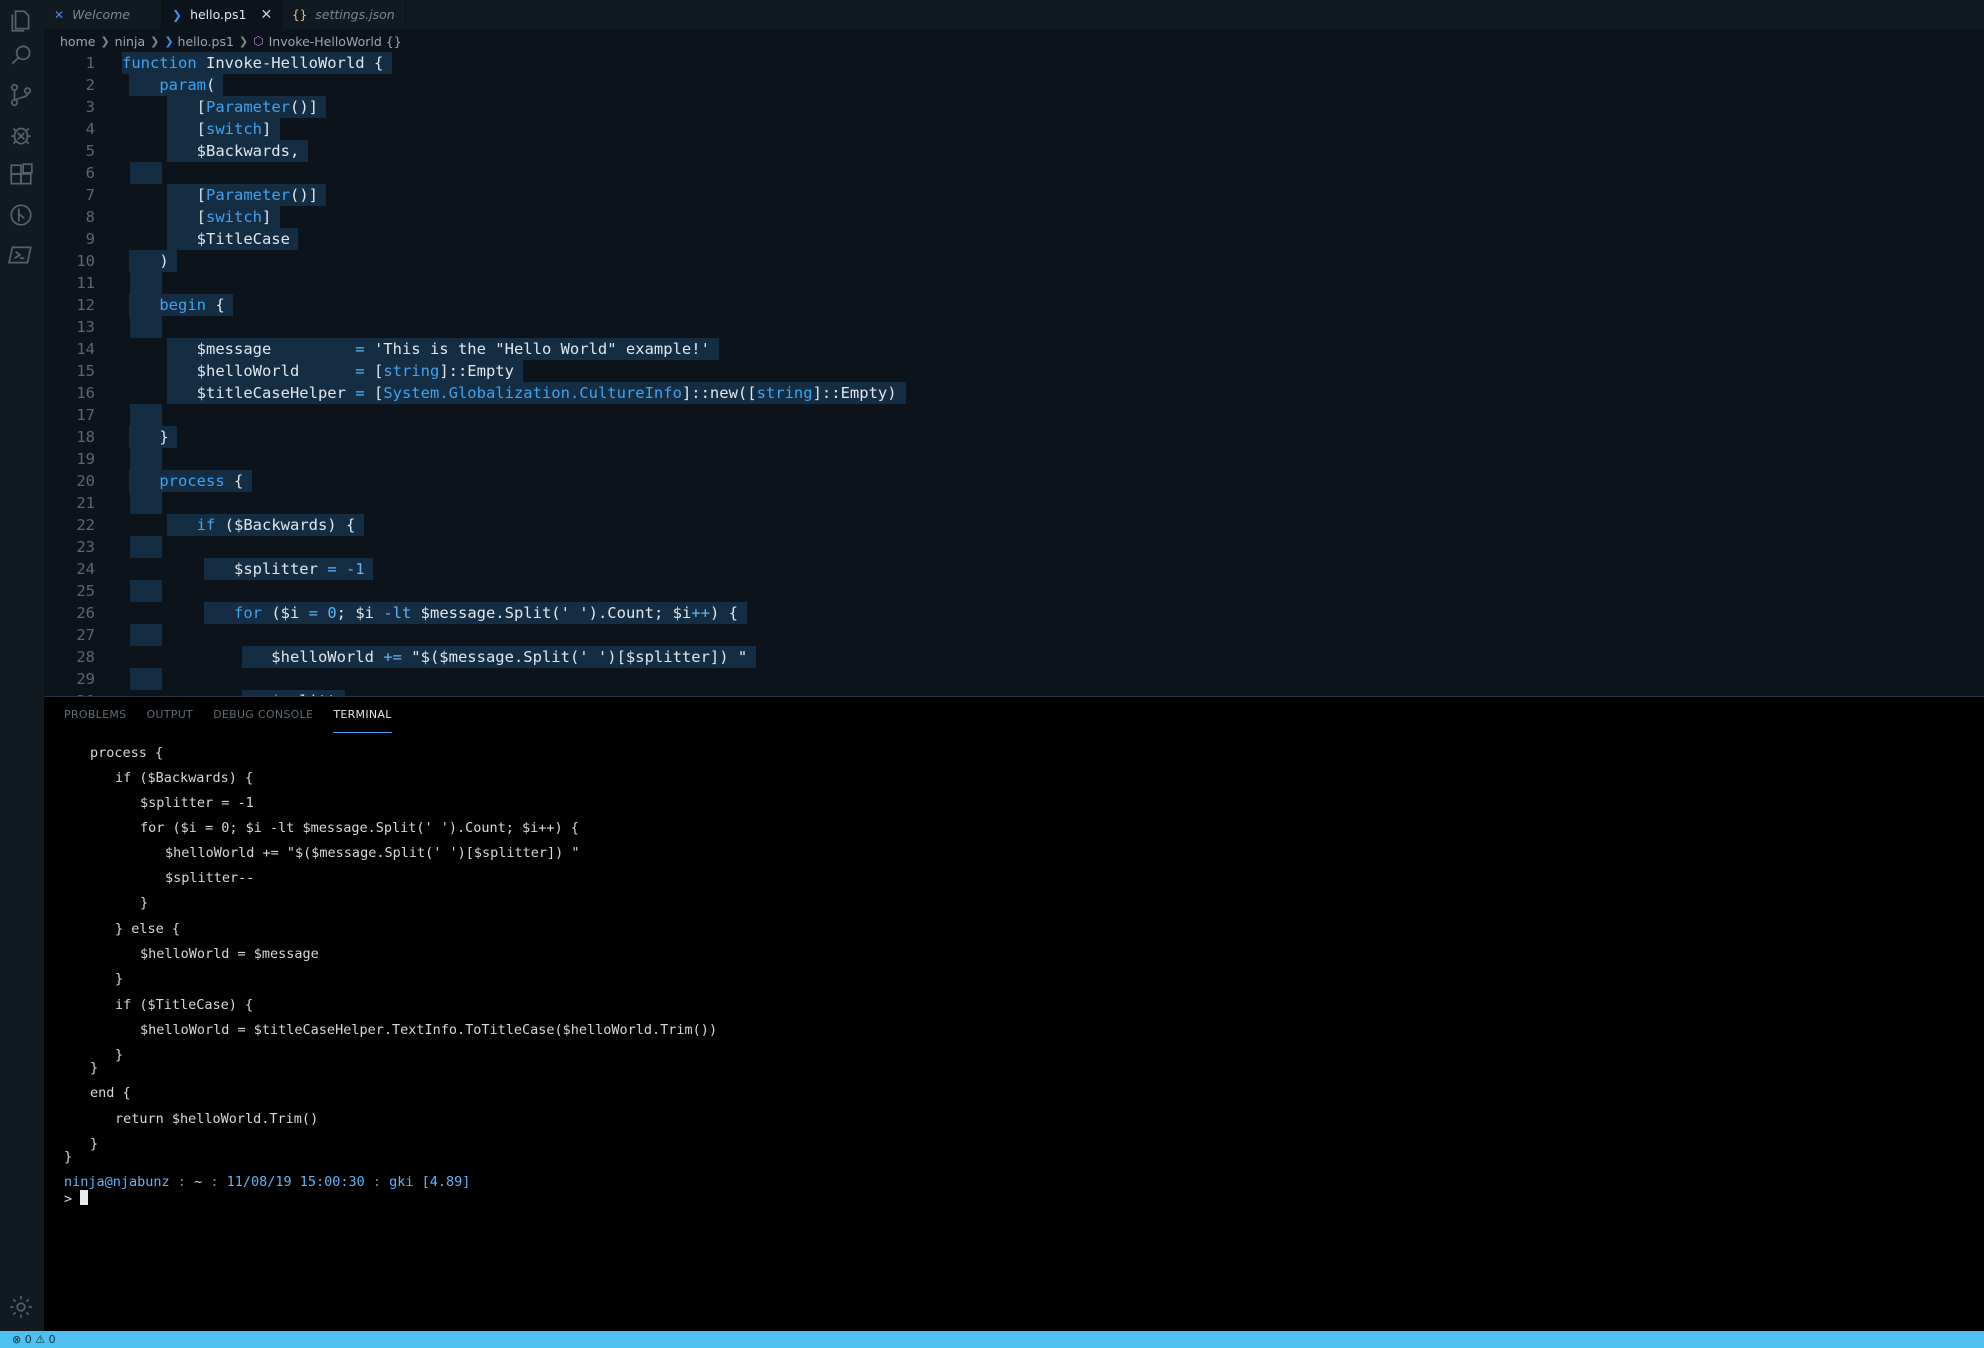 The height and width of the screenshot is (1348, 1984). What do you see at coordinates (22, 665) in the screenshot?
I see `activity-bar` at bounding box center [22, 665].